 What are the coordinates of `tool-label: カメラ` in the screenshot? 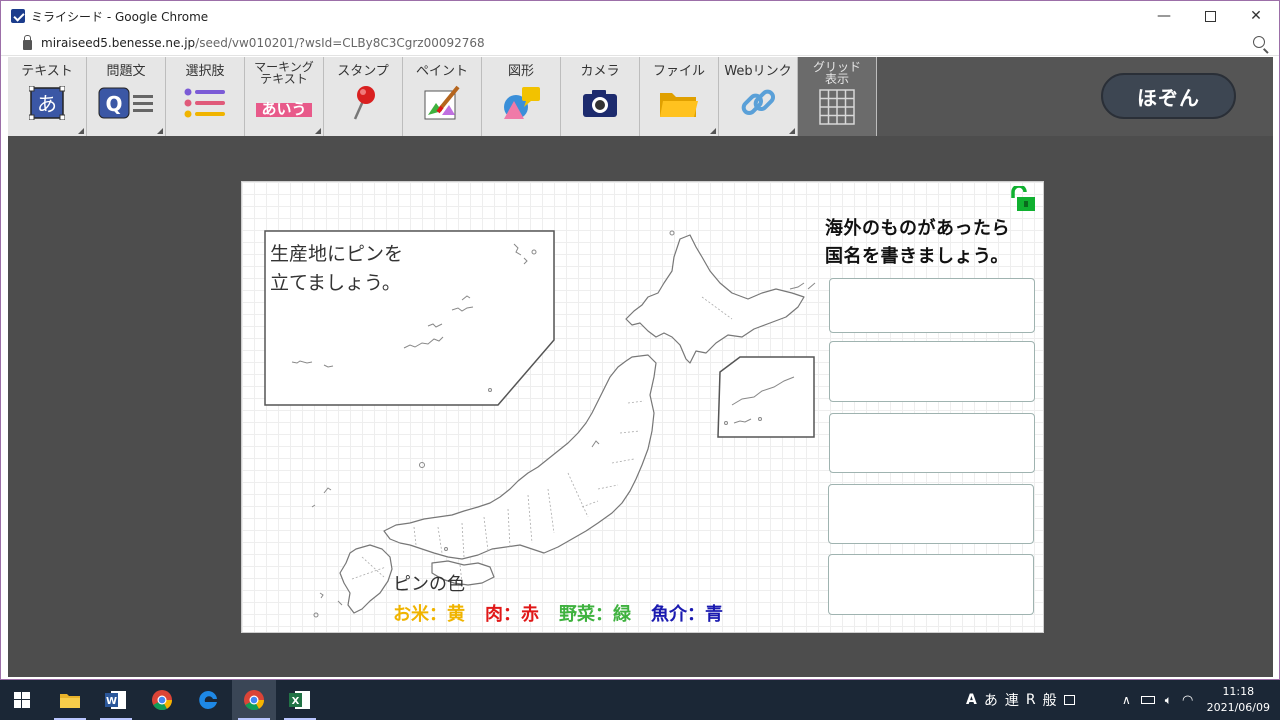 It's located at (600, 71).